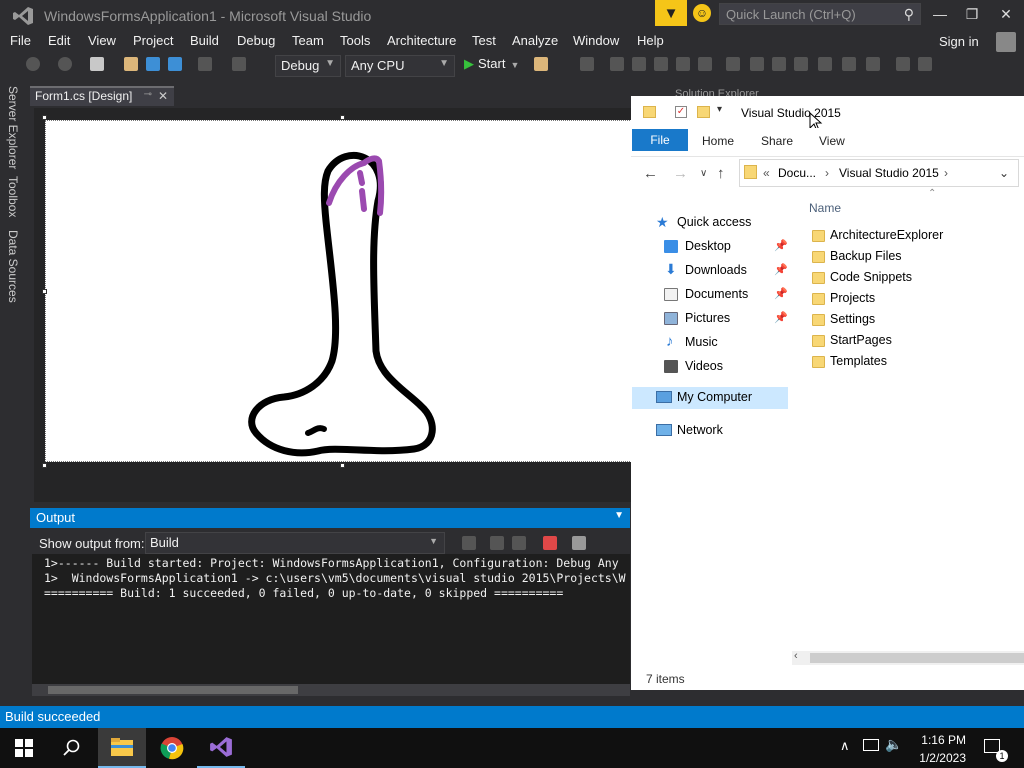 Image resolution: width=1024 pixels, height=768 pixels. I want to click on quick-launch-input, so click(820, 14).